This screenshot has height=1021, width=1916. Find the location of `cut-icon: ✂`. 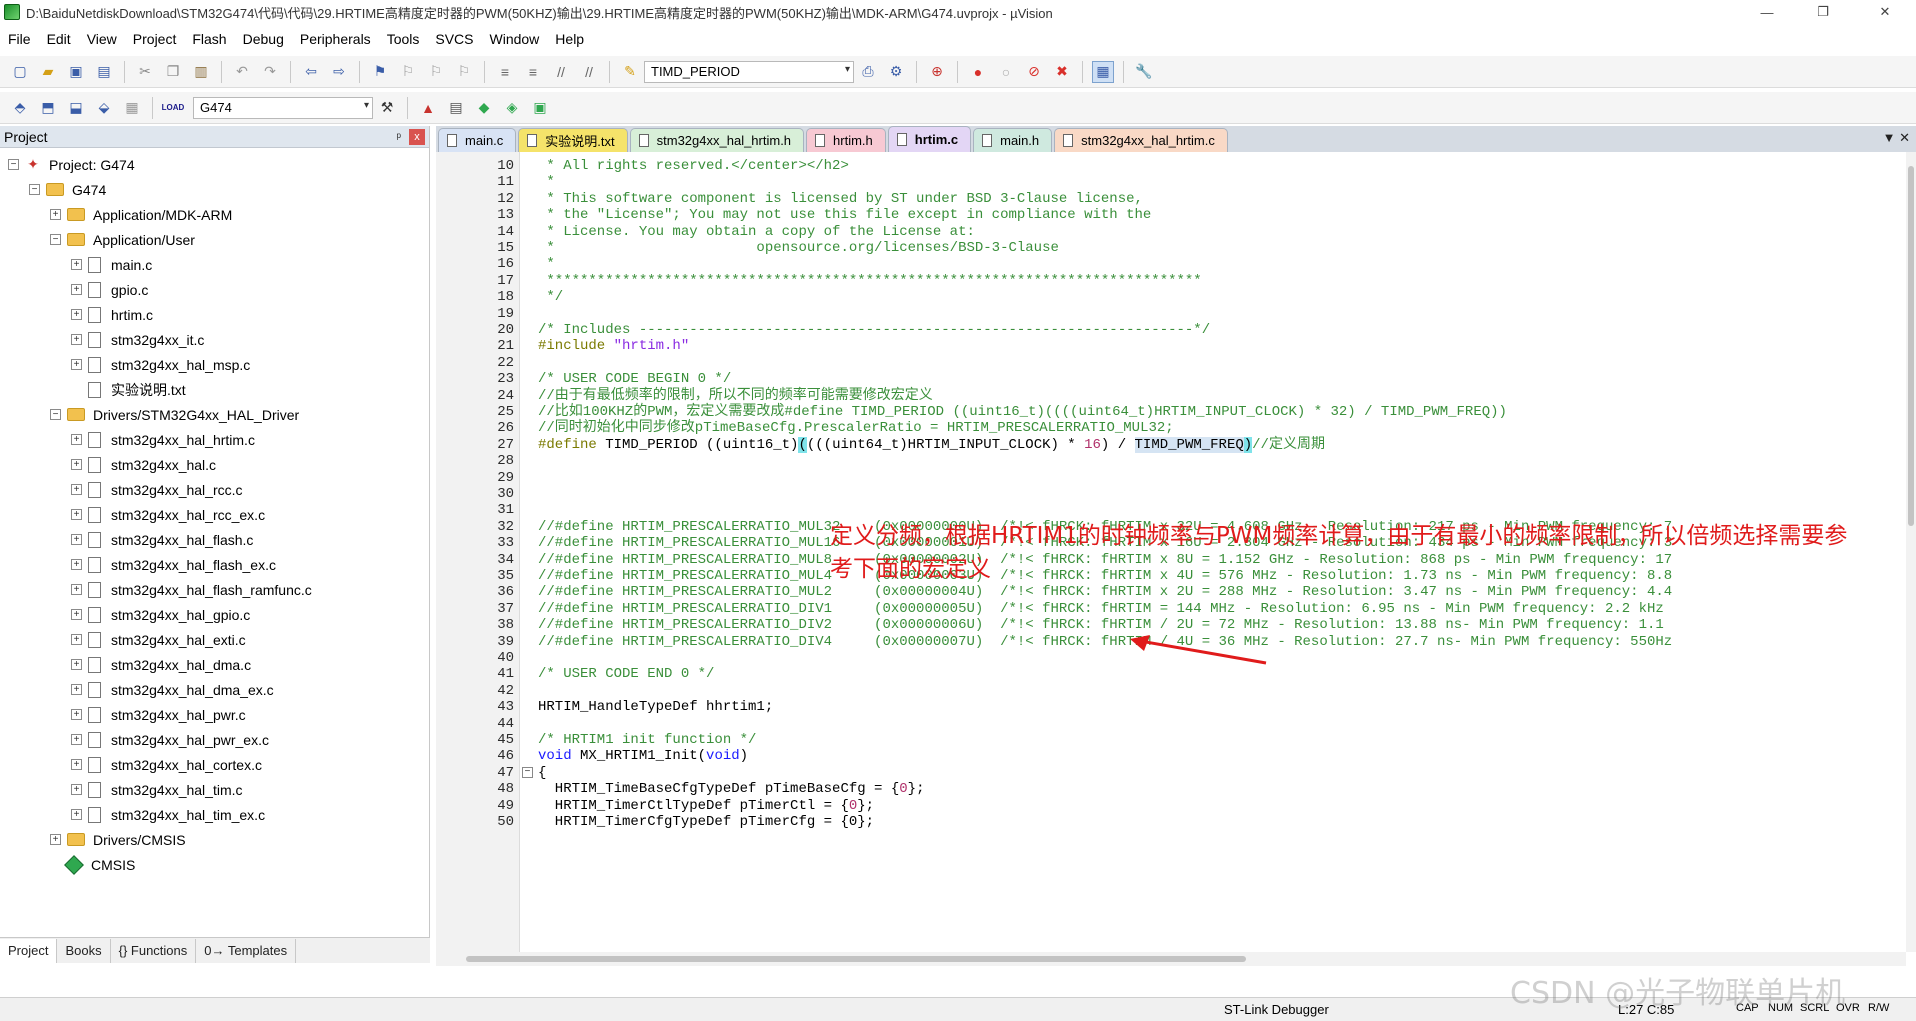

cut-icon: ✂ is located at coordinates (145, 72).